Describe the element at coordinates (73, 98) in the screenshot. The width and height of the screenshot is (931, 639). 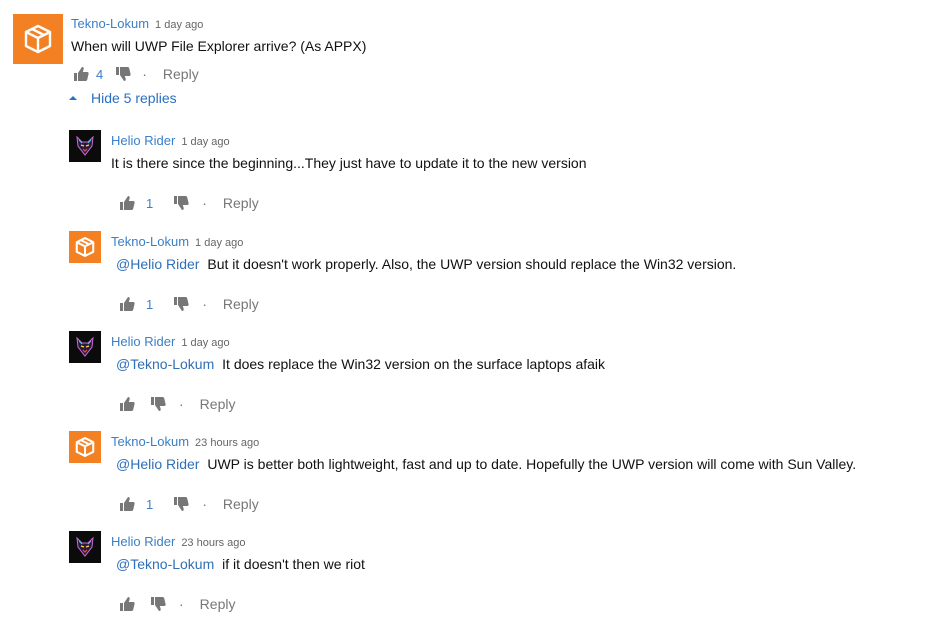
I see `caret-up-icon` at that location.